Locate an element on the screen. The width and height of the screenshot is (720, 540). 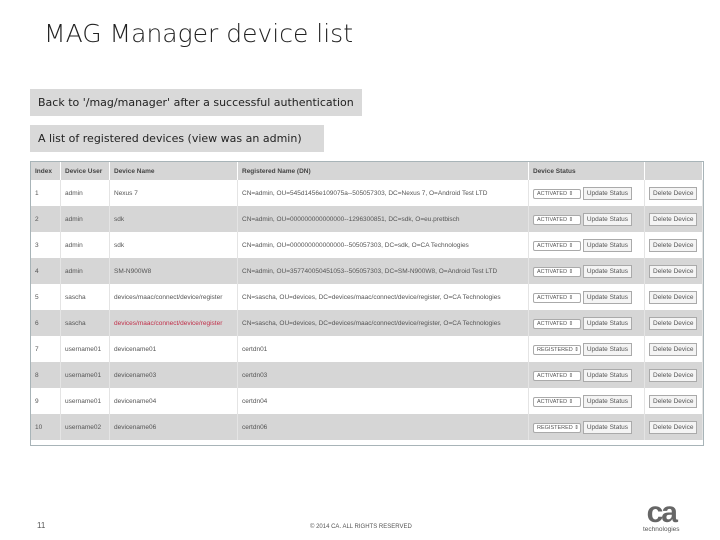
cell-user: sascha is located at coordinates (85, 323).